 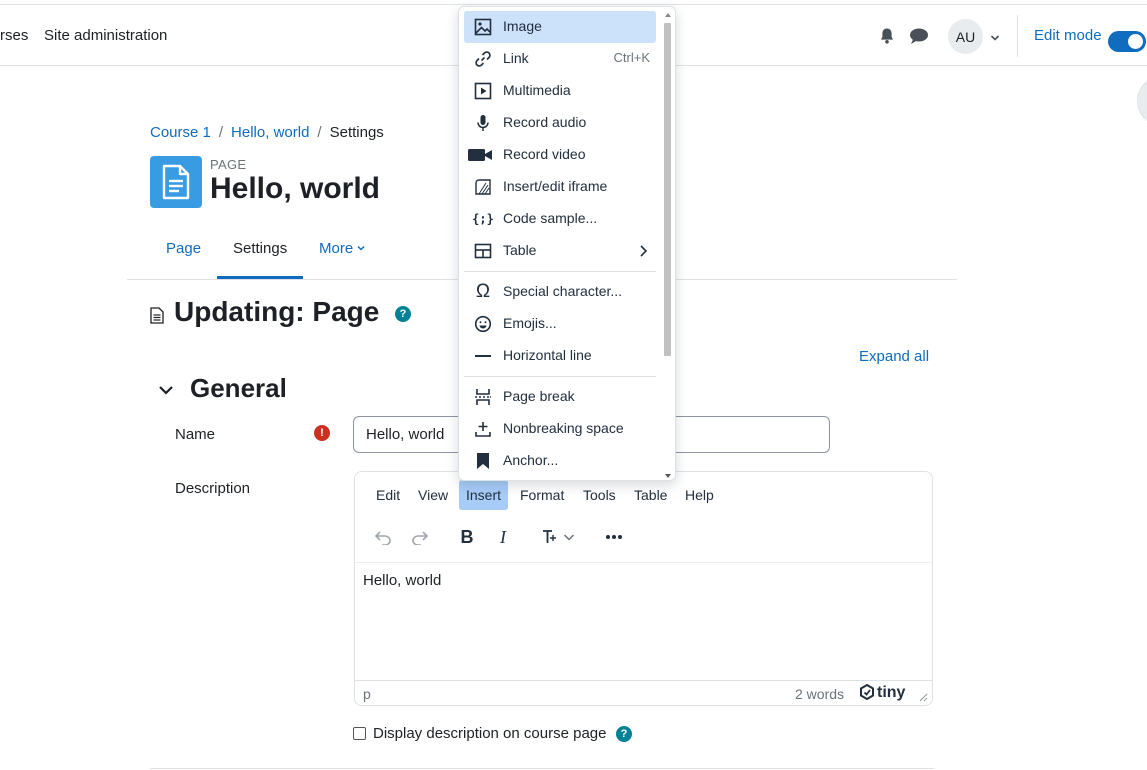 I want to click on menu-edit: Edit, so click(x=388, y=495).